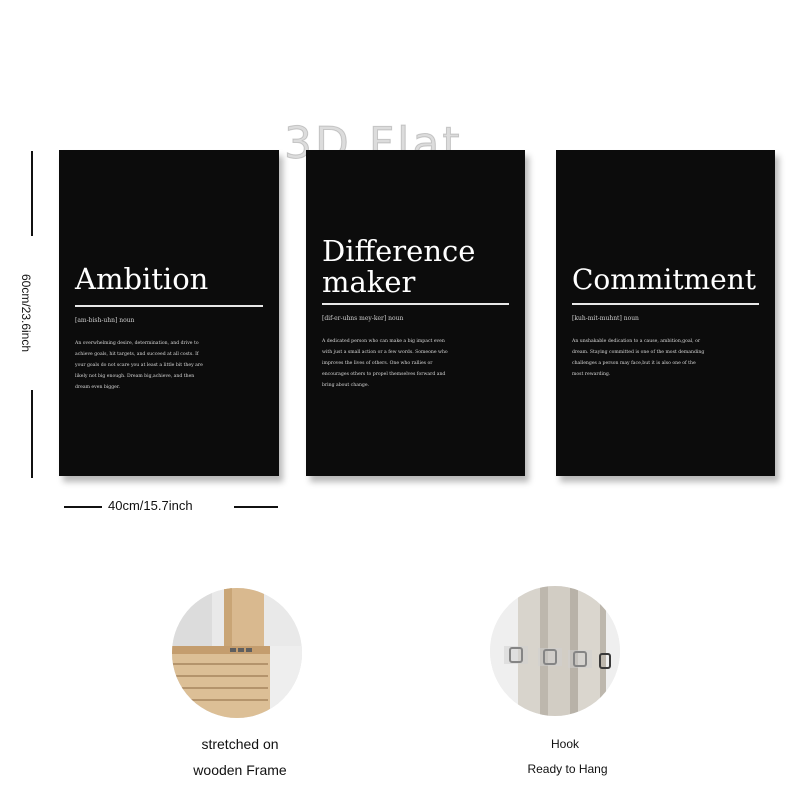 The image size is (800, 800). I want to click on hook-photo, so click(555, 651).